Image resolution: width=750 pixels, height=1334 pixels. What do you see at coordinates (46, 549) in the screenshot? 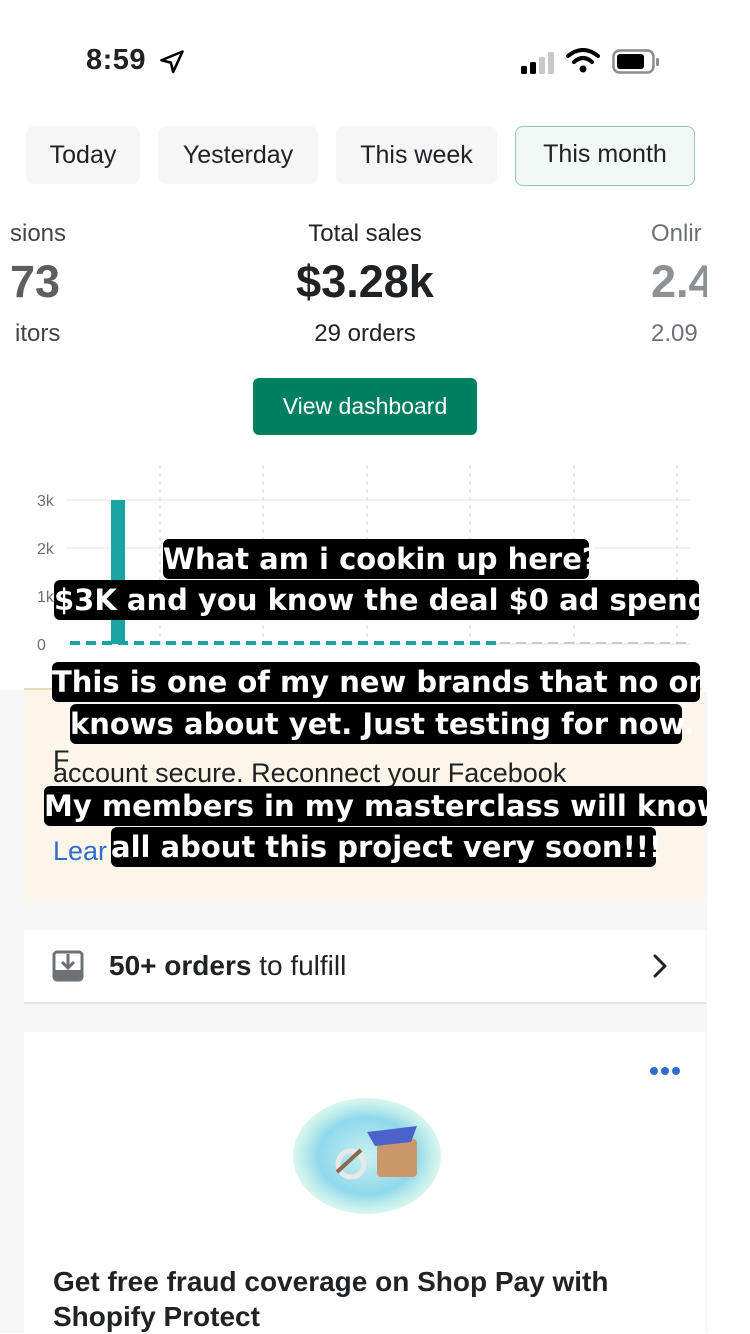
I see `chart-y-tick: 2k` at bounding box center [46, 549].